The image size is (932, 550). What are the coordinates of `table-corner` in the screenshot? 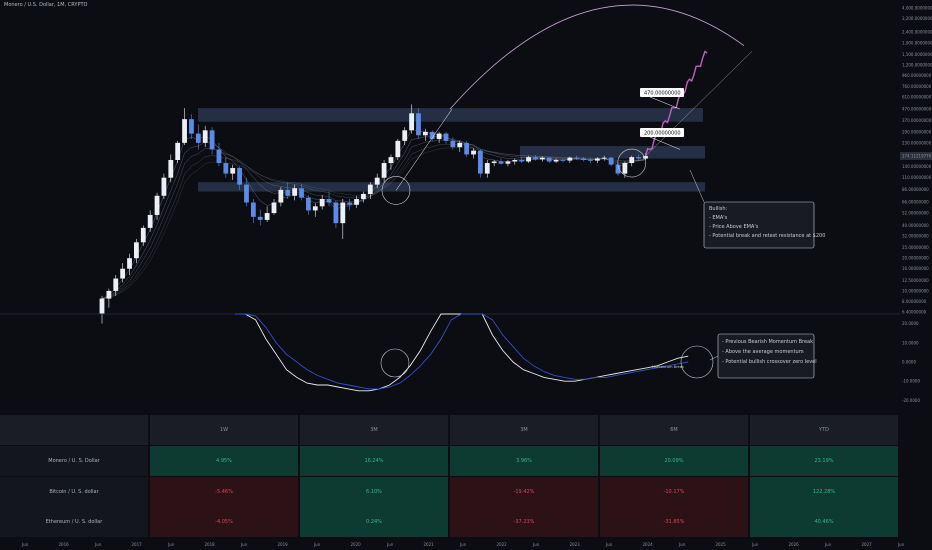 It's located at (74, 430).